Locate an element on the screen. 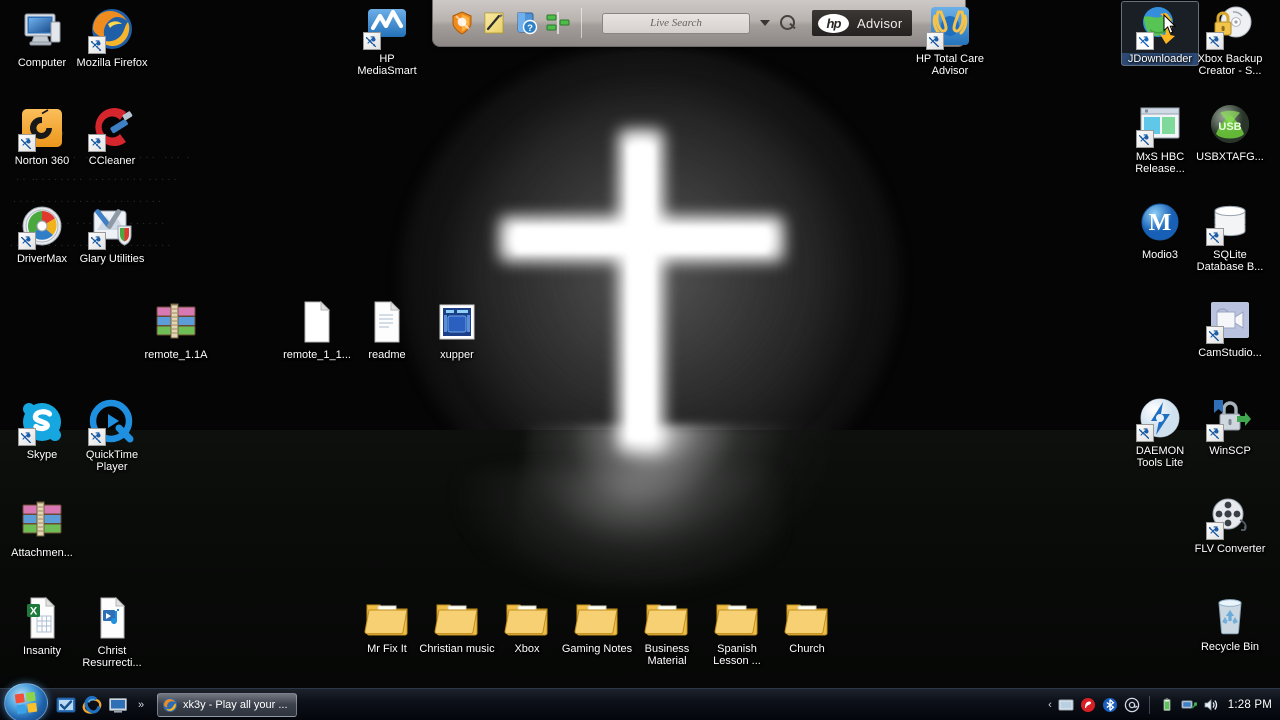 The height and width of the screenshot is (720, 1280). desktop-icon-jdownloader: ↗ JDownloader is located at coordinates (1160, 33).